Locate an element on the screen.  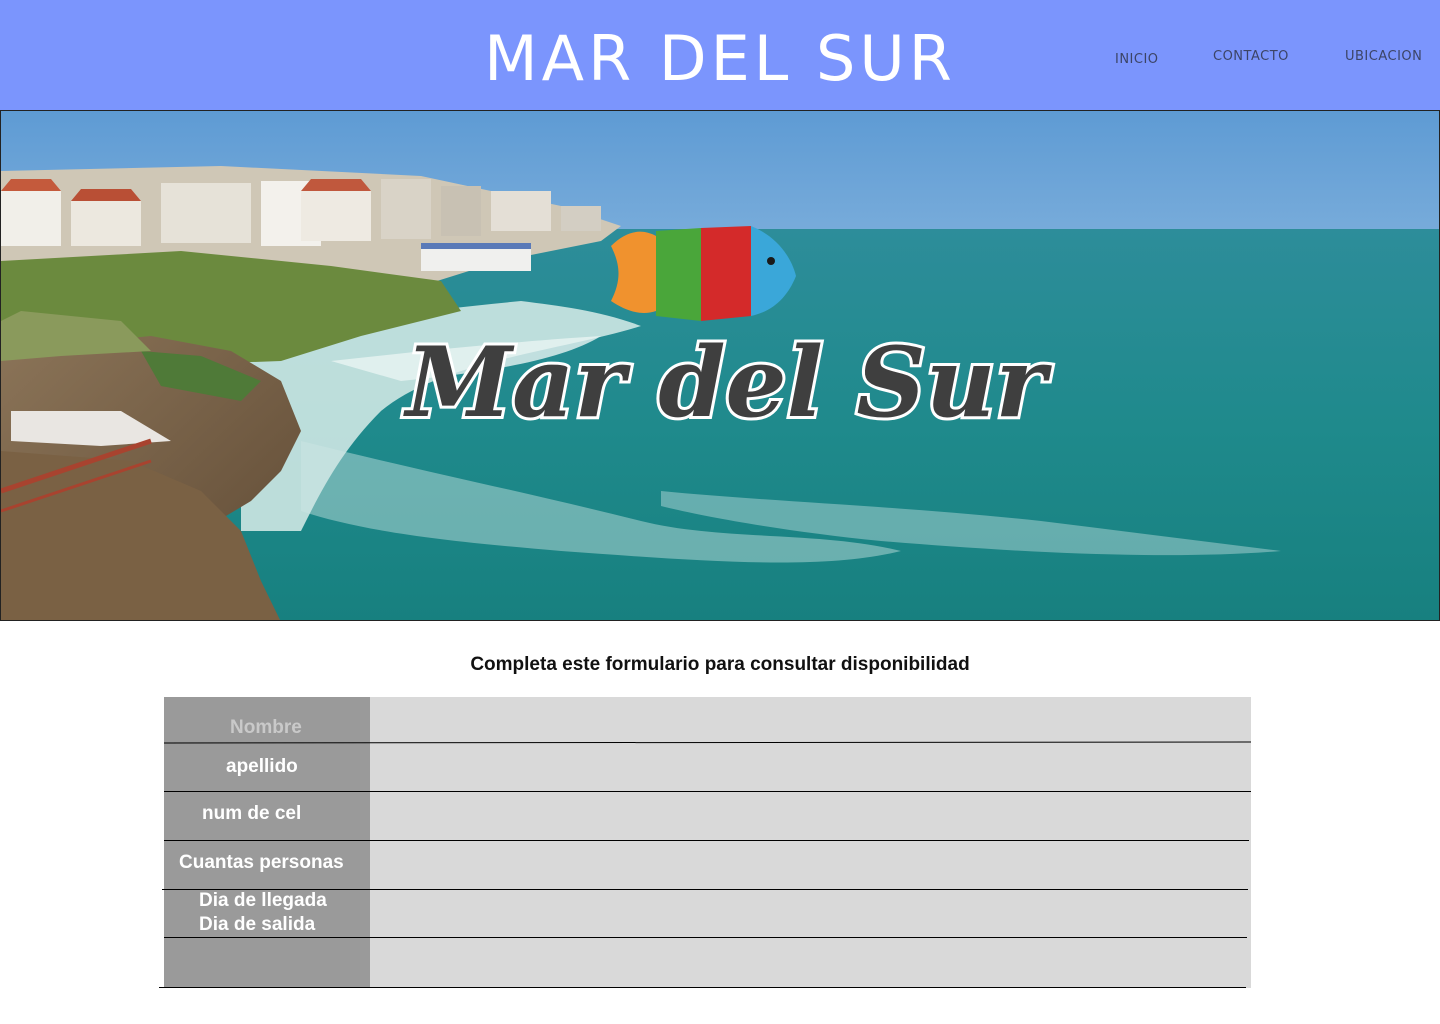
apellido-input is located at coordinates (810, 766).